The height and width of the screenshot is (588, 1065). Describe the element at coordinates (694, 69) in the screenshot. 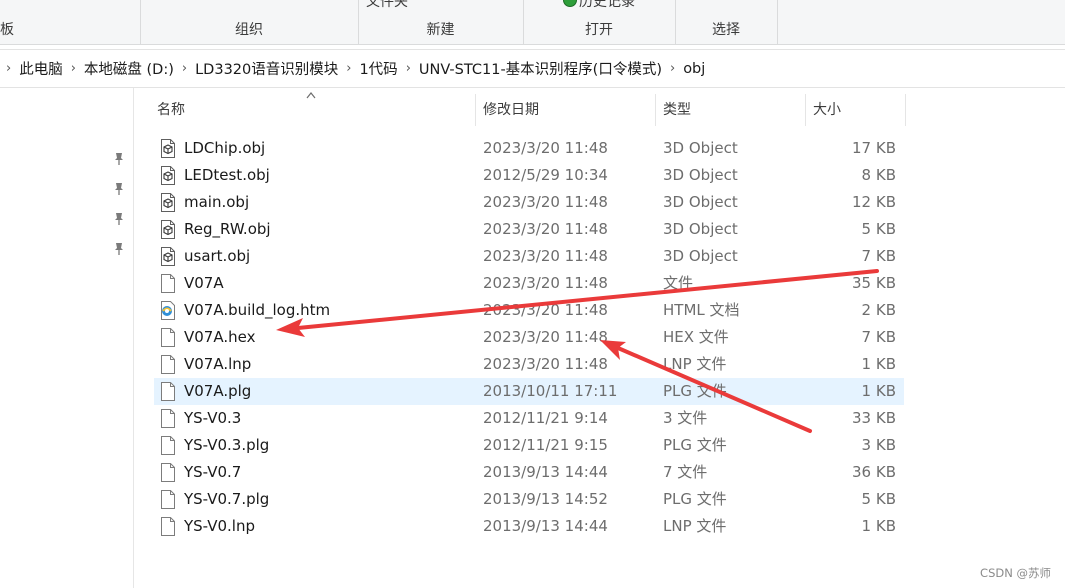

I see `breadcrumb-item-obj: obj` at that location.